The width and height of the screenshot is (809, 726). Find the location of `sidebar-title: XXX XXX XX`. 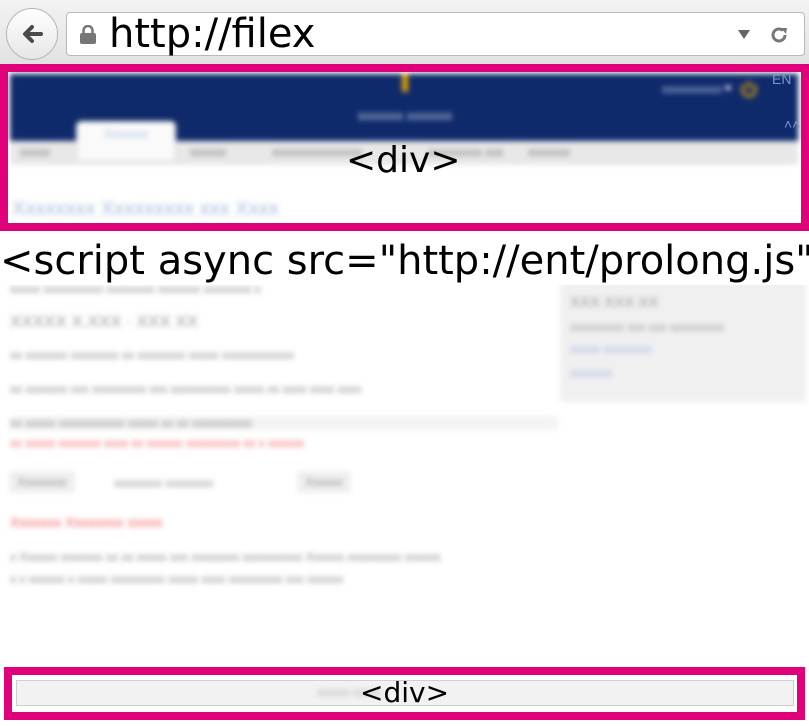

sidebar-title: XXX XXX XX is located at coordinates (614, 302).